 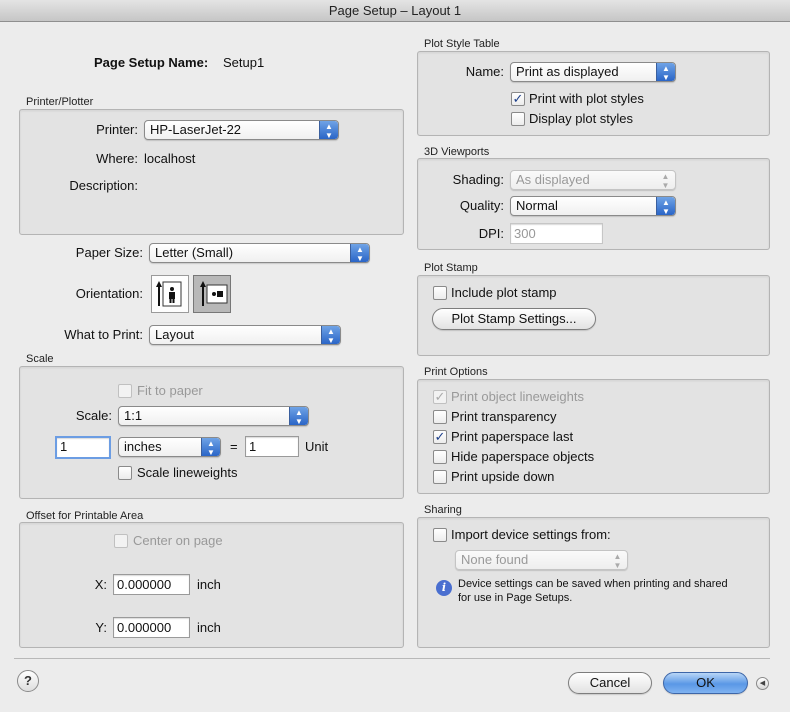 What do you see at coordinates (515, 598) in the screenshot?
I see `sharing-info-line2: for use in Page Setups.` at bounding box center [515, 598].